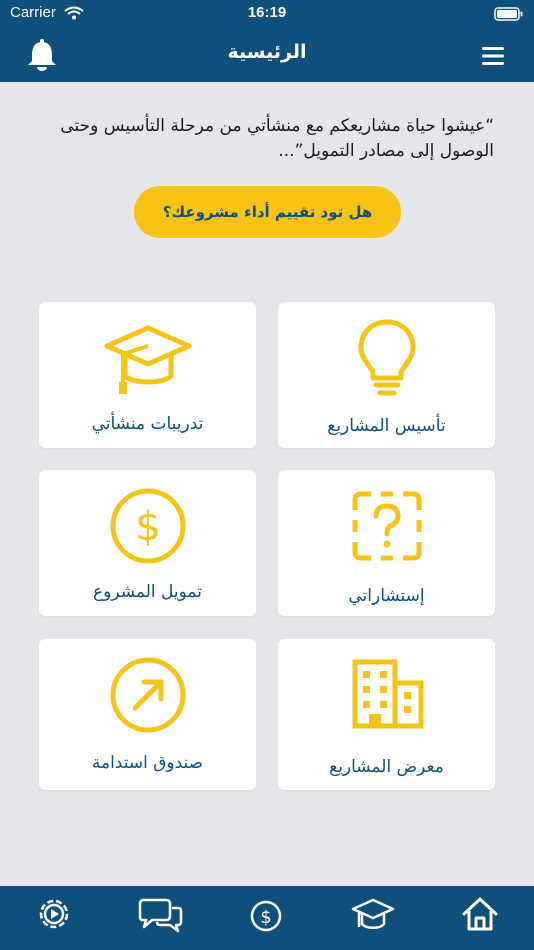 The image size is (534, 950). I want to click on question-icon, so click(386, 526).